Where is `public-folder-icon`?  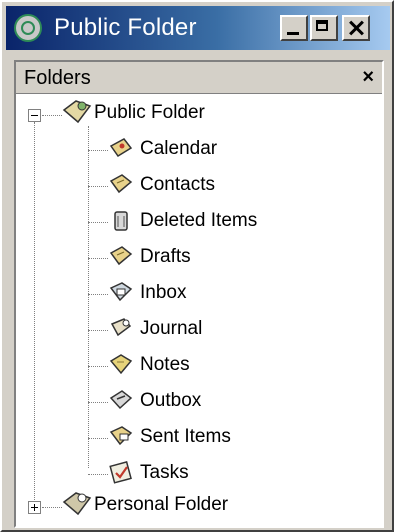 public-folder-icon is located at coordinates (77, 111).